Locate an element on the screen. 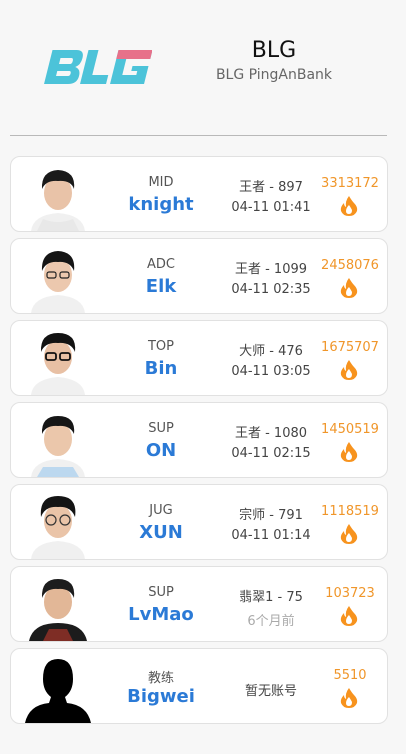 This screenshot has width=406, height=754. player-role: 教练 is located at coordinates (160, 678).